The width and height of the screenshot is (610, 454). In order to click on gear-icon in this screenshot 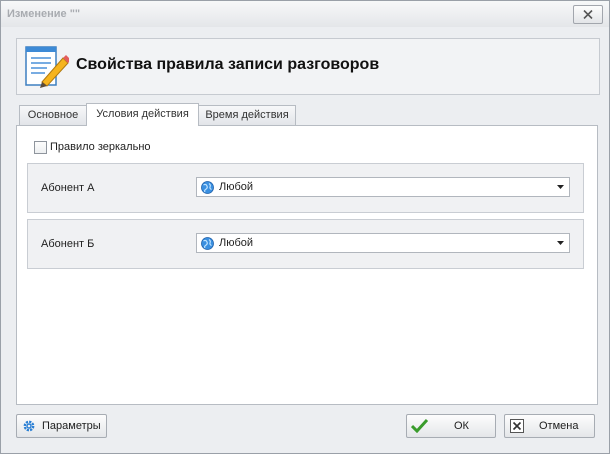, I will do `click(29, 426)`.